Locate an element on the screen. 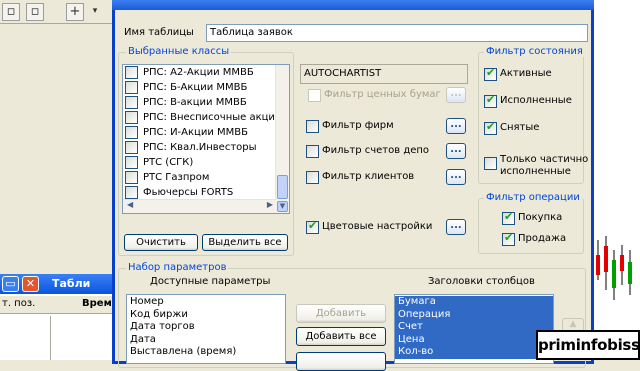 This screenshot has height=371, width=640. operation-label: Продажа is located at coordinates (542, 238).